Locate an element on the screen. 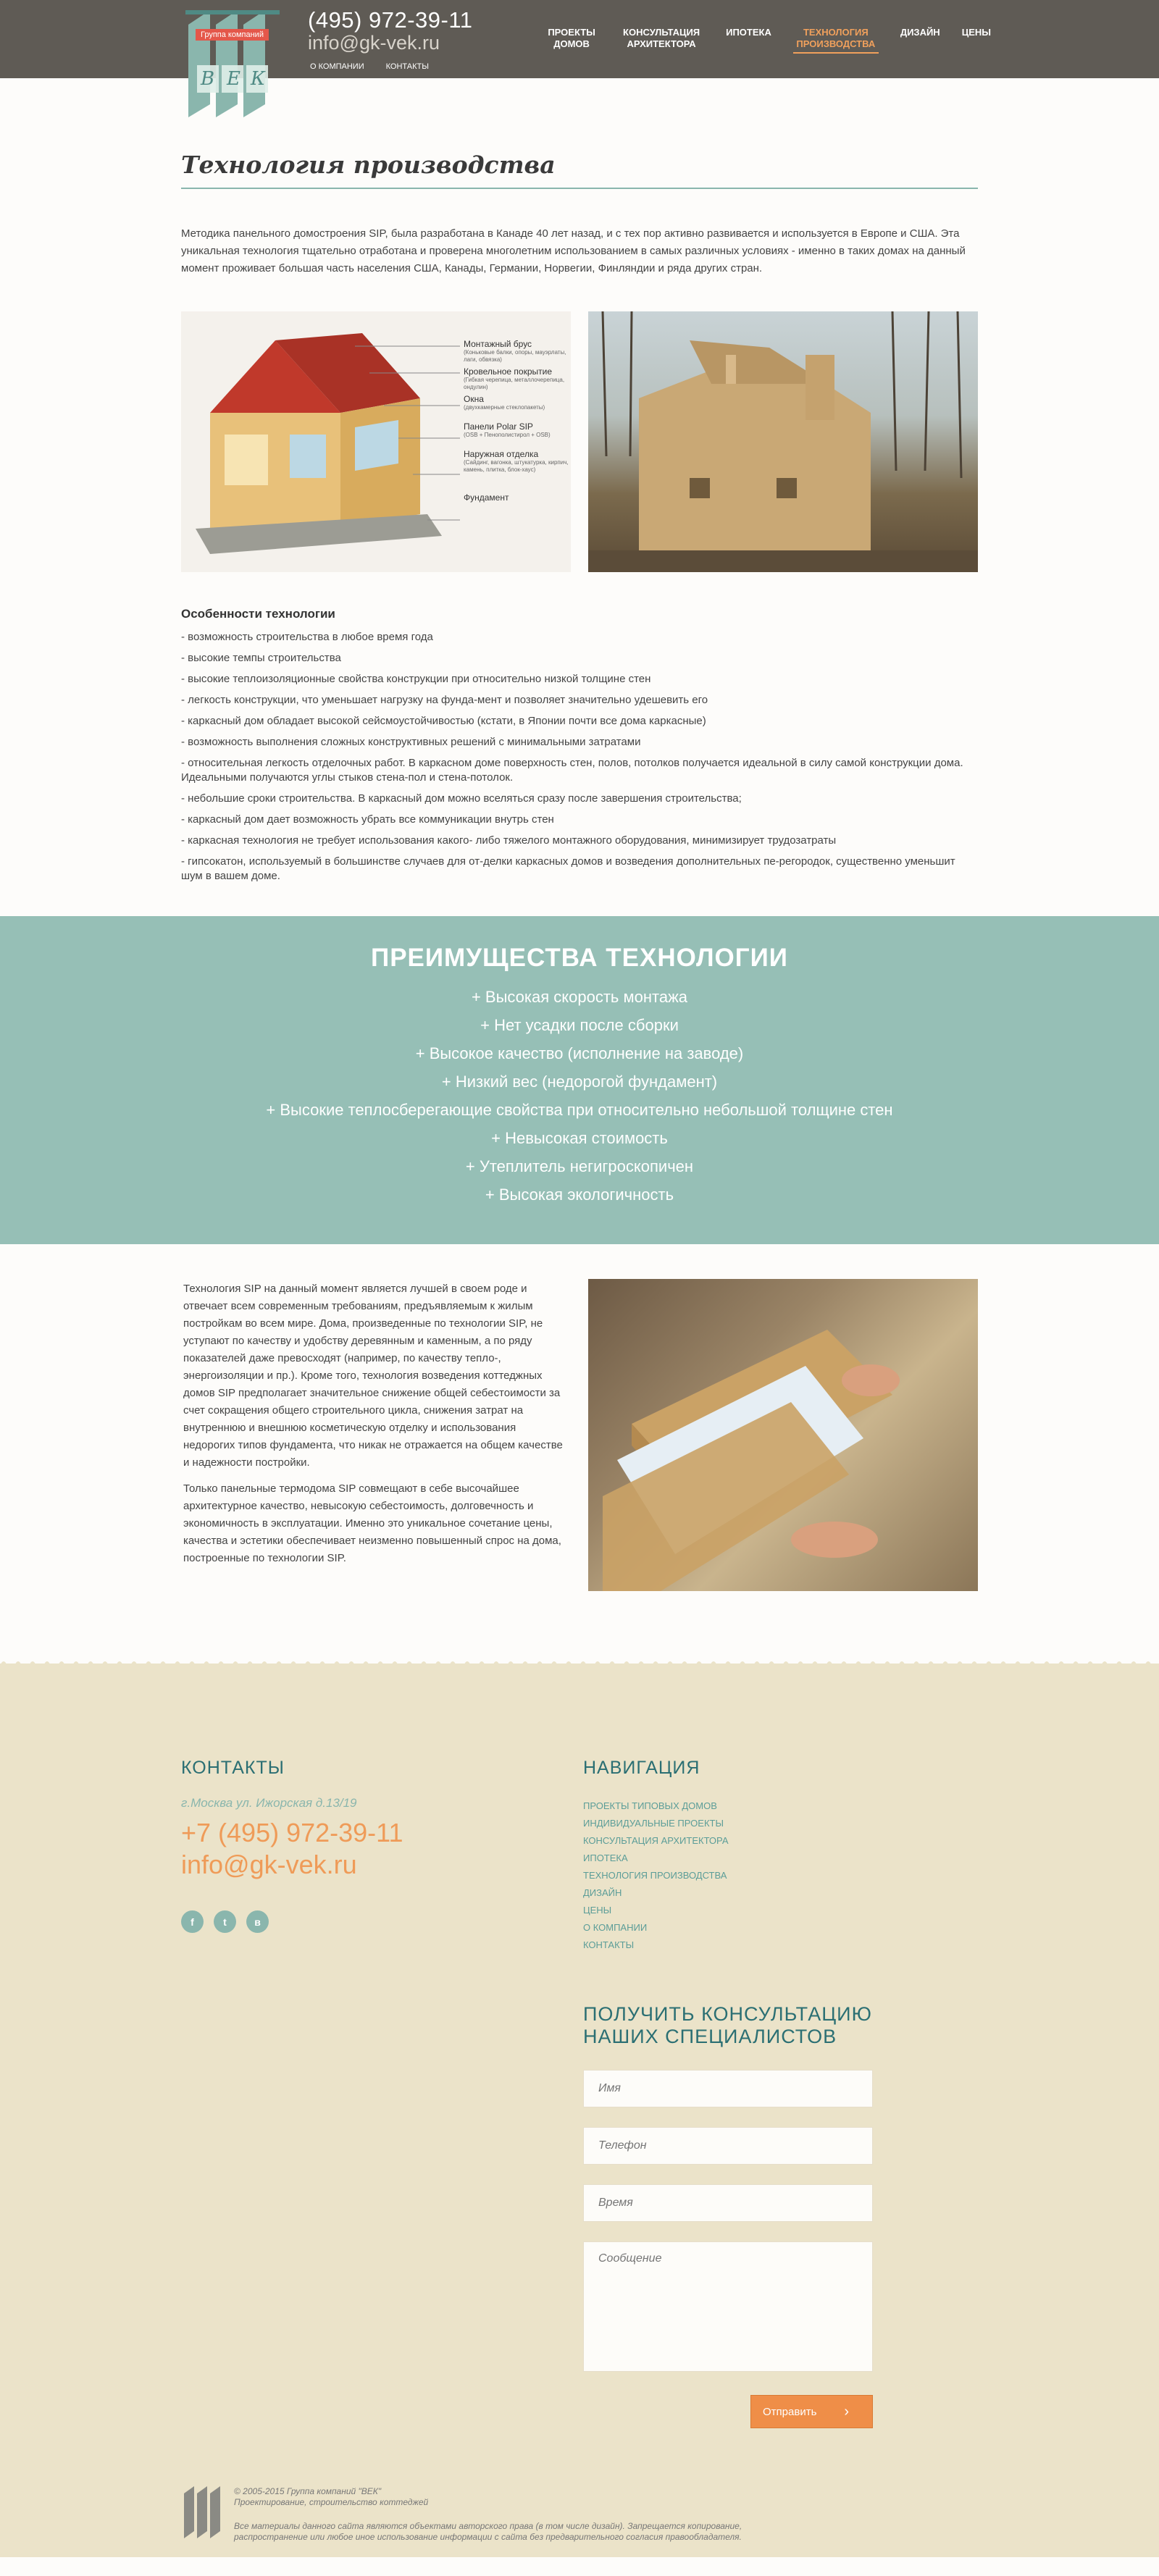 This screenshot has width=1159, height=2576. benefit-item: + Низкий вес (недорогой фундамент) is located at coordinates (579, 1082).